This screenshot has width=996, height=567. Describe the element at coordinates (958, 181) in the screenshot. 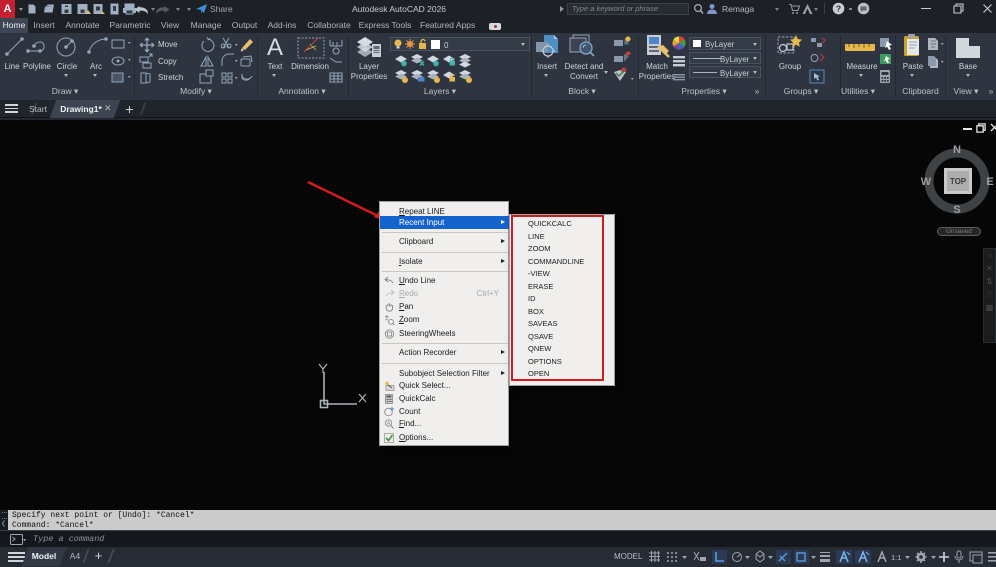

I see `svg-text: TOP` at that location.